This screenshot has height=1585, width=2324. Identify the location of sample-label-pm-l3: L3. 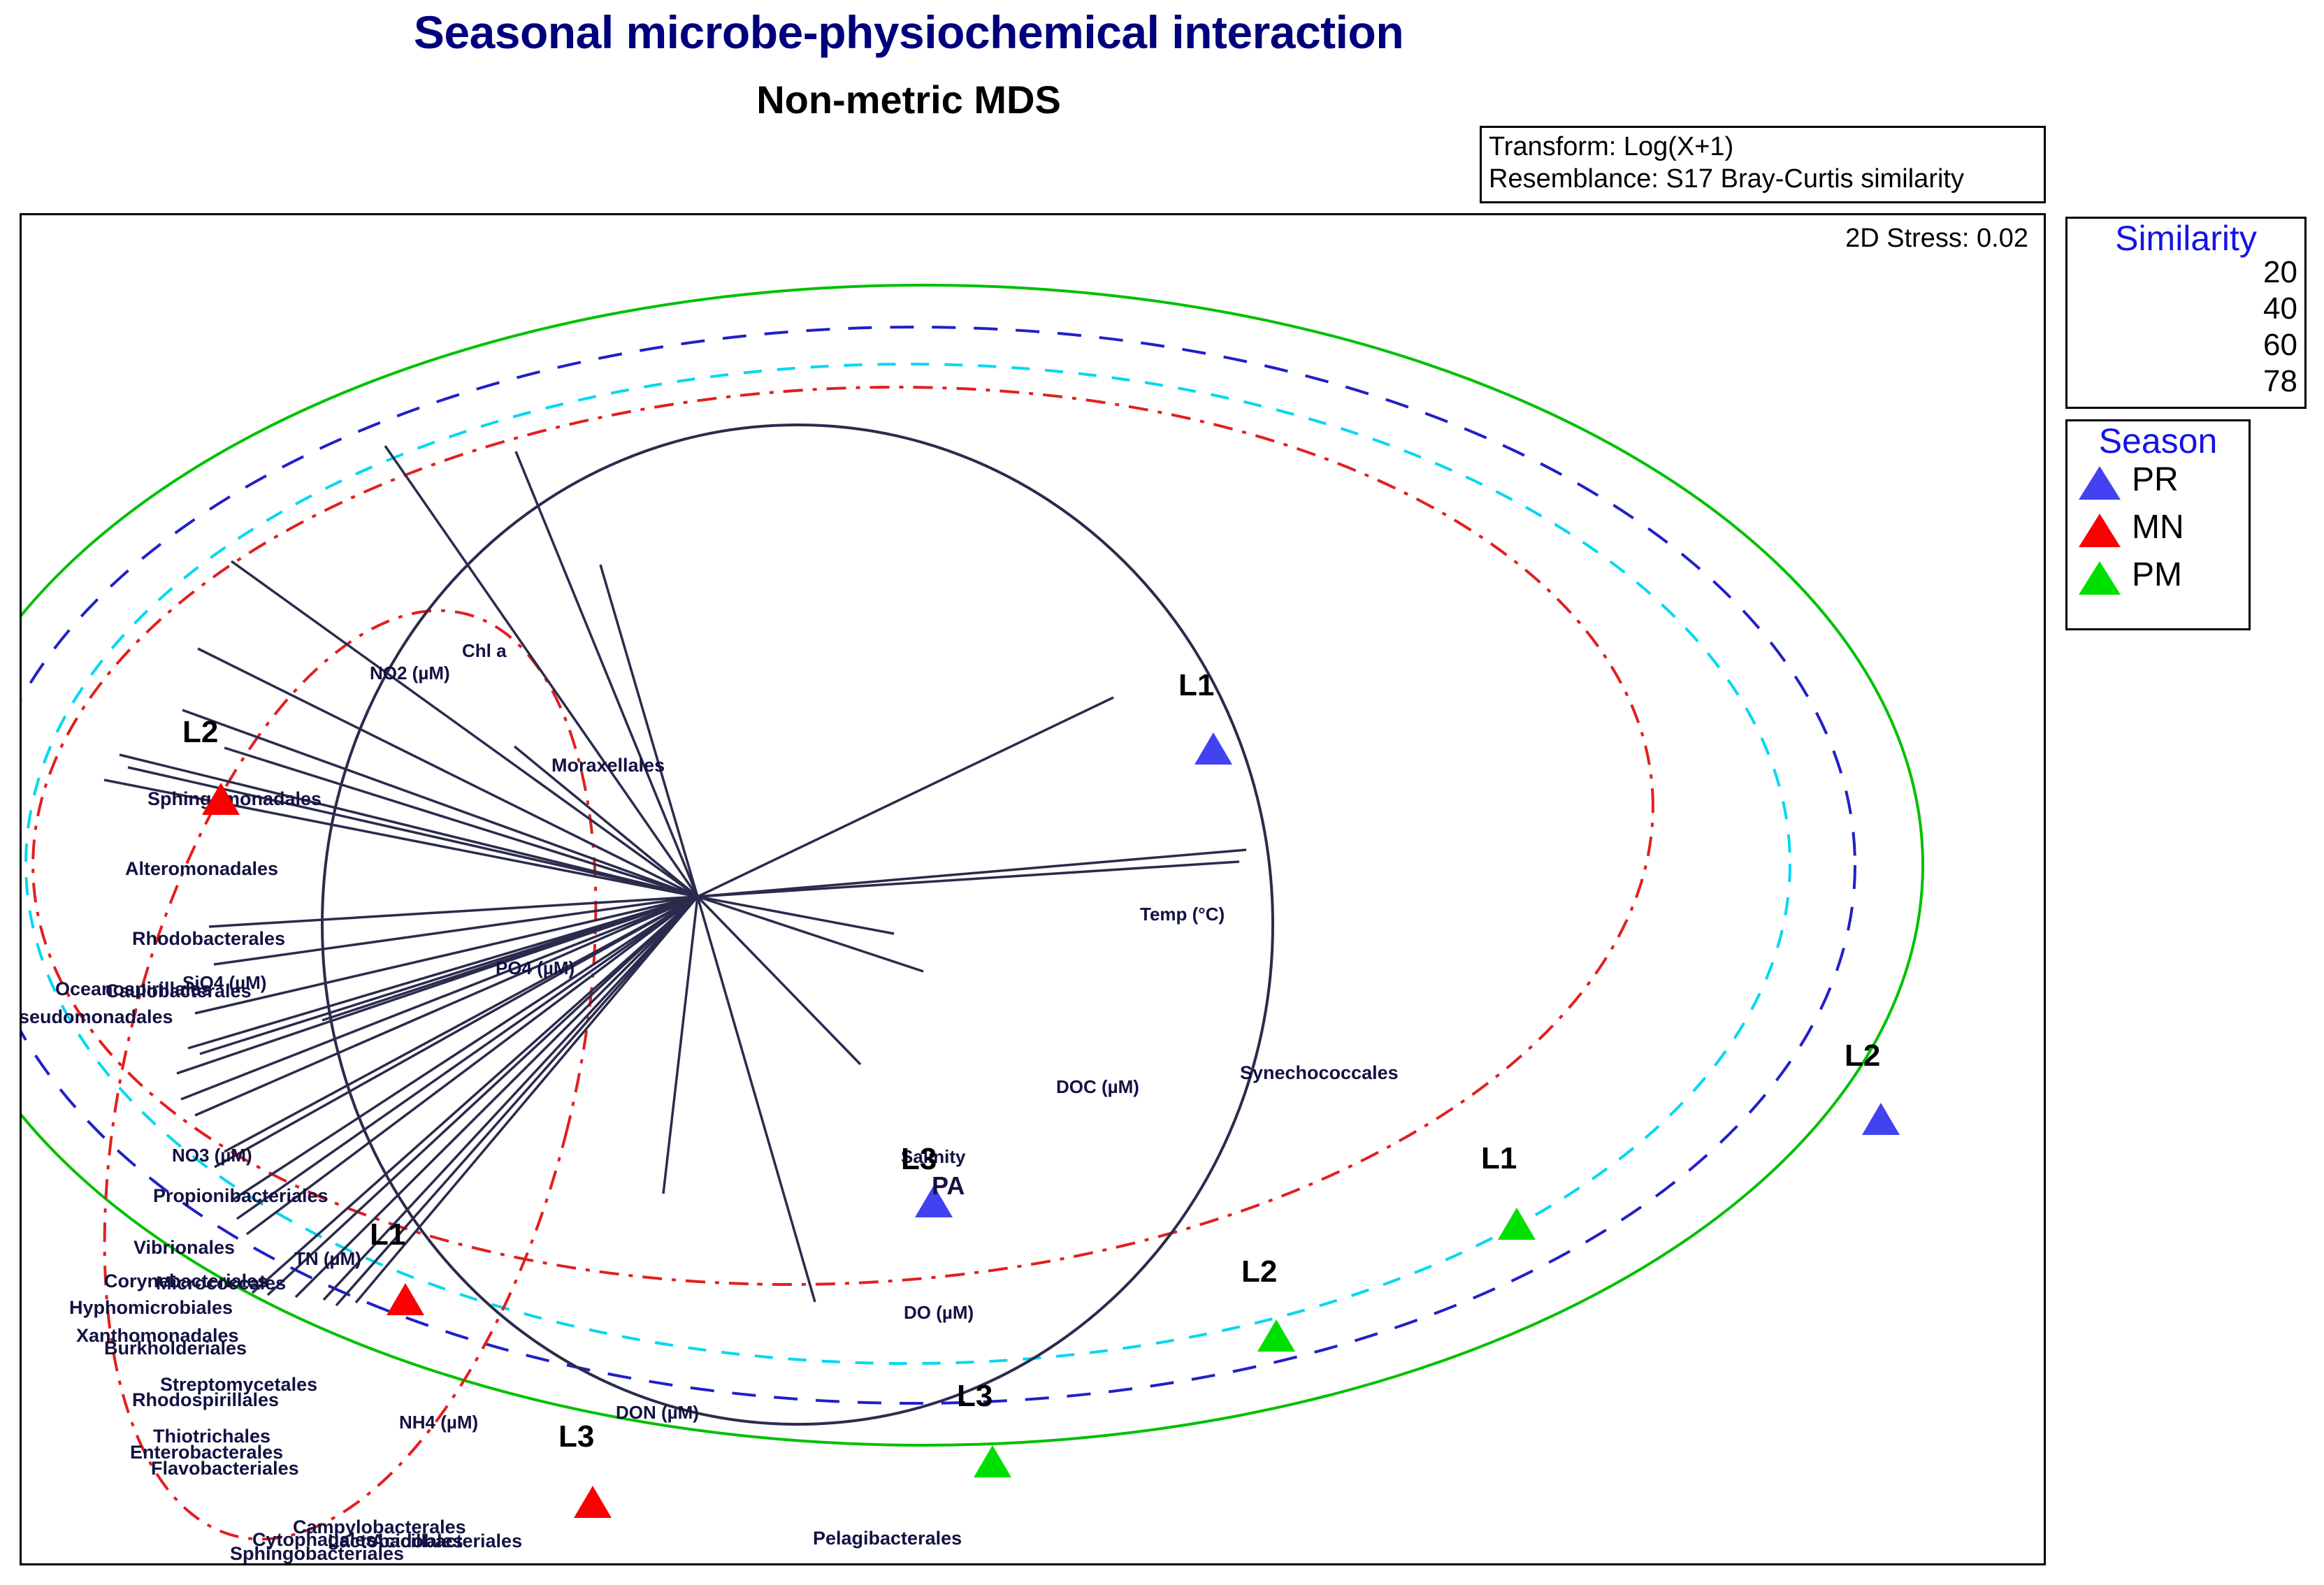
(975, 1396).